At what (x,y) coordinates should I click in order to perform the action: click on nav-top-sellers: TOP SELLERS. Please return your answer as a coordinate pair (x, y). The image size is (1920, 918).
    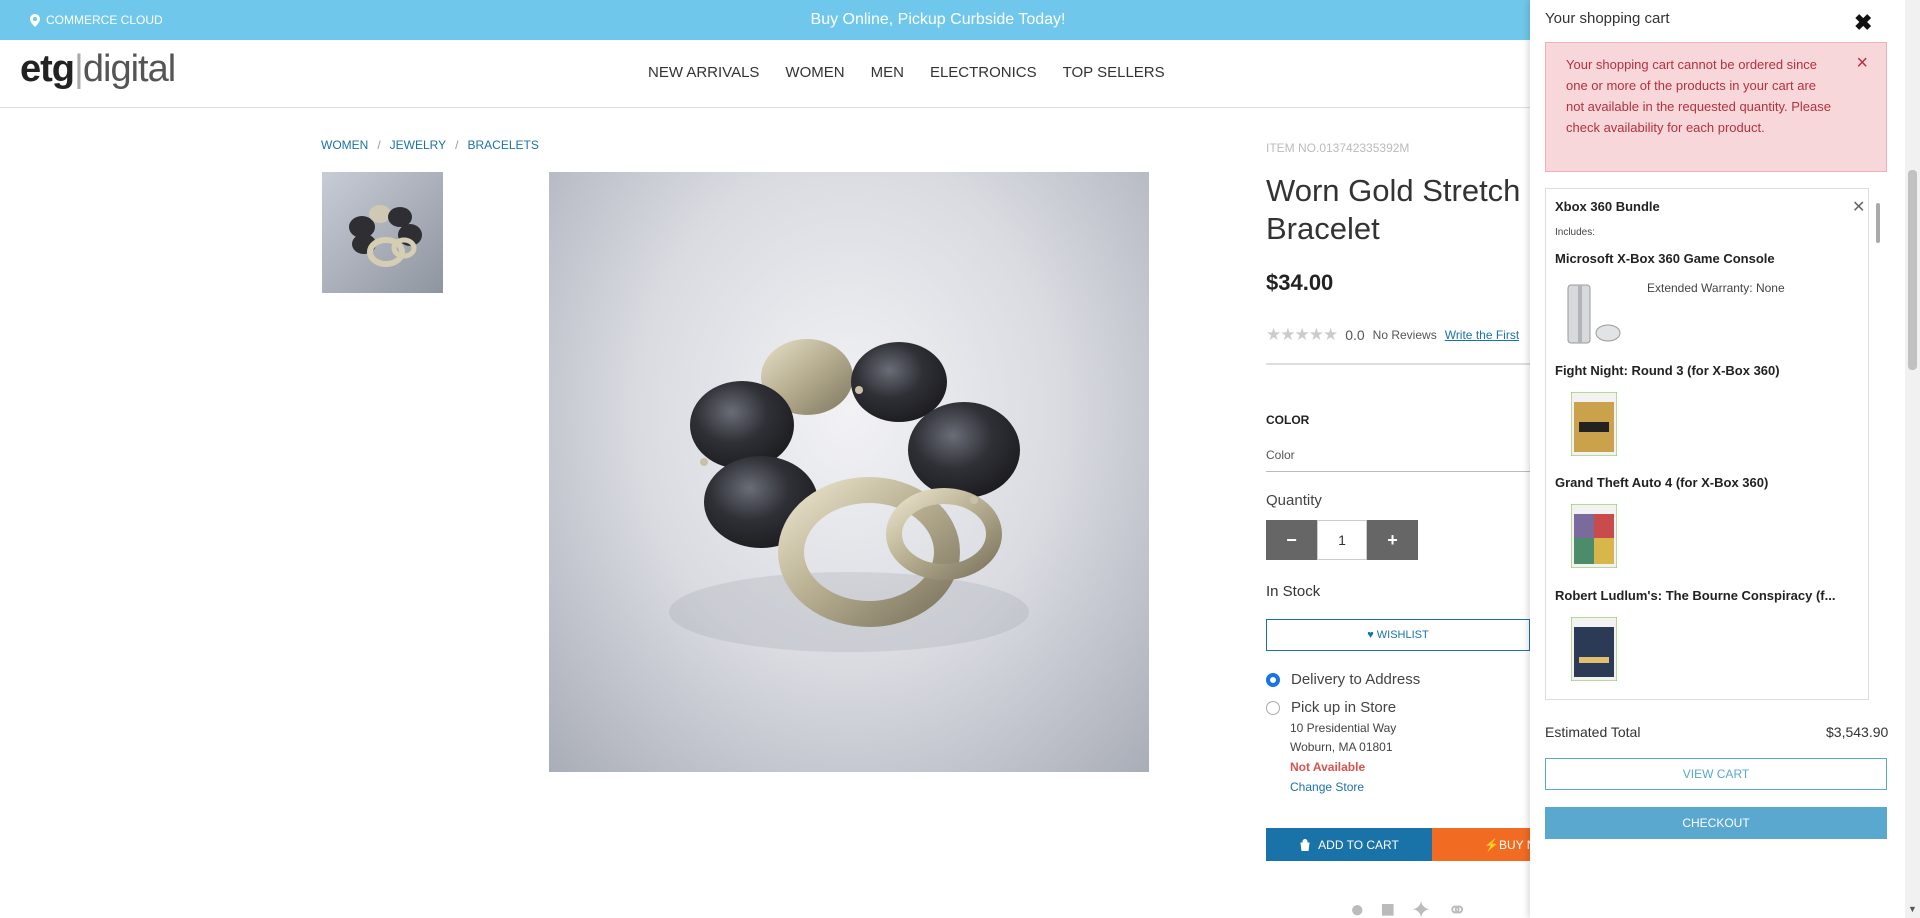
    Looking at the image, I should click on (1114, 72).